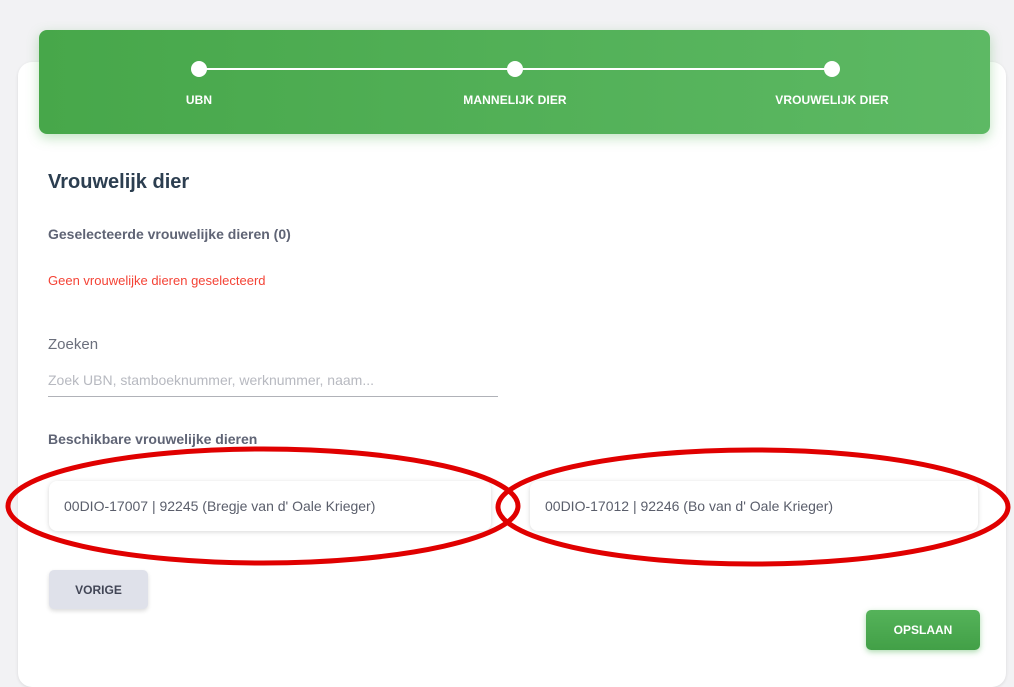 This screenshot has height=687, width=1014. I want to click on selected-animals-heading: Geselecteerde vrouwelijke dieren (0), so click(169, 234).